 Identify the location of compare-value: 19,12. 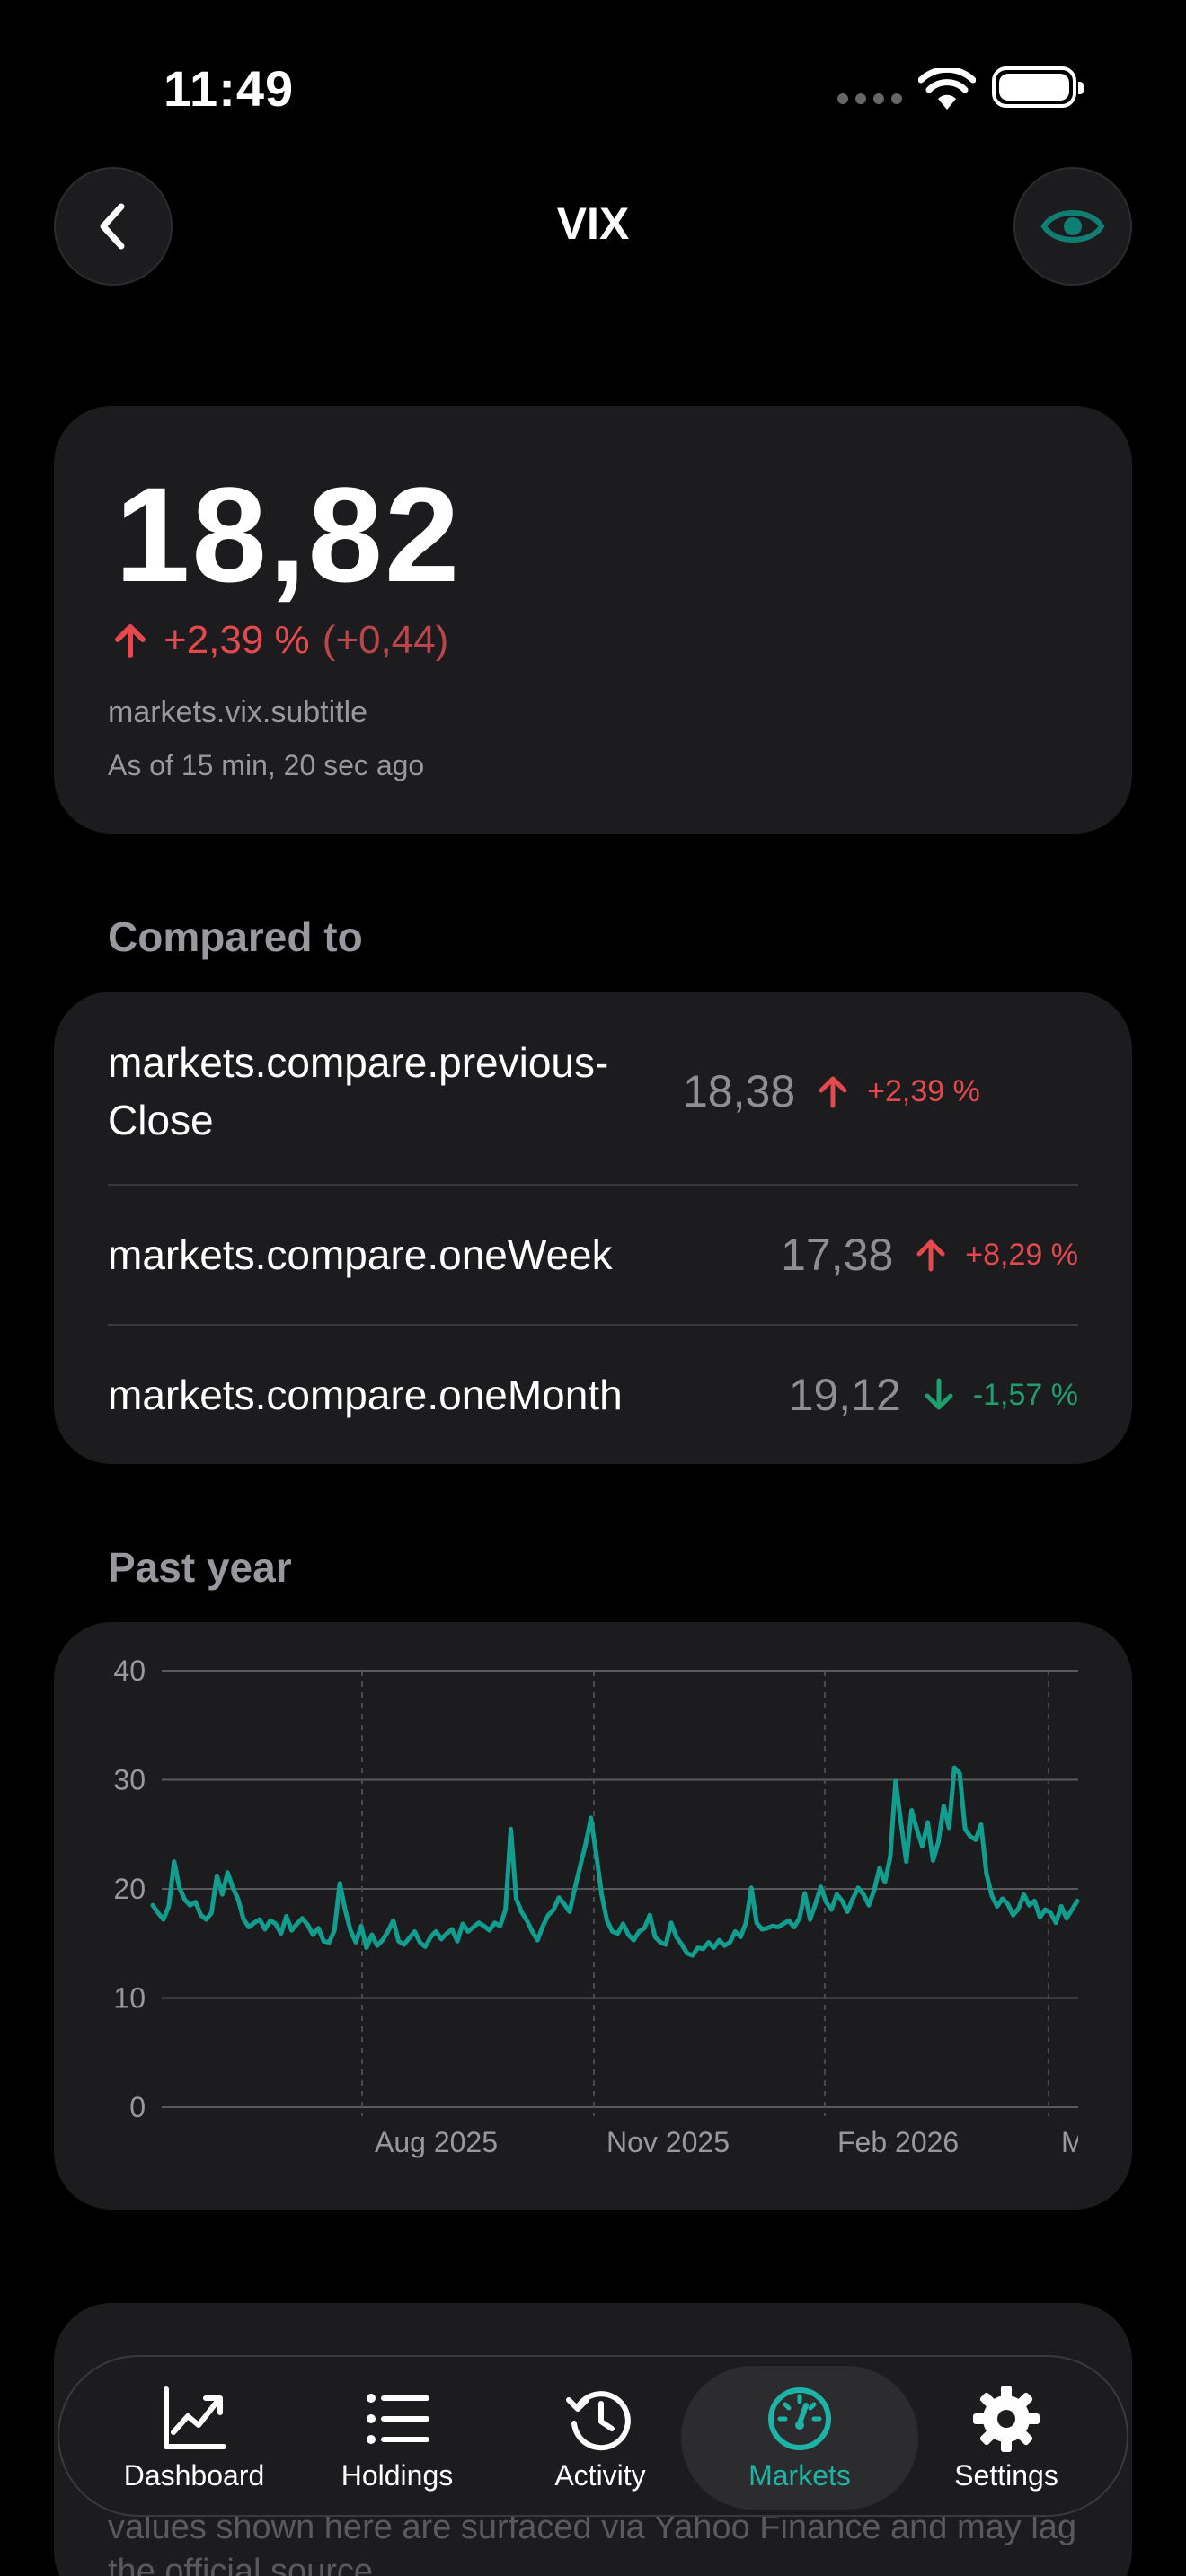
(844, 1395).